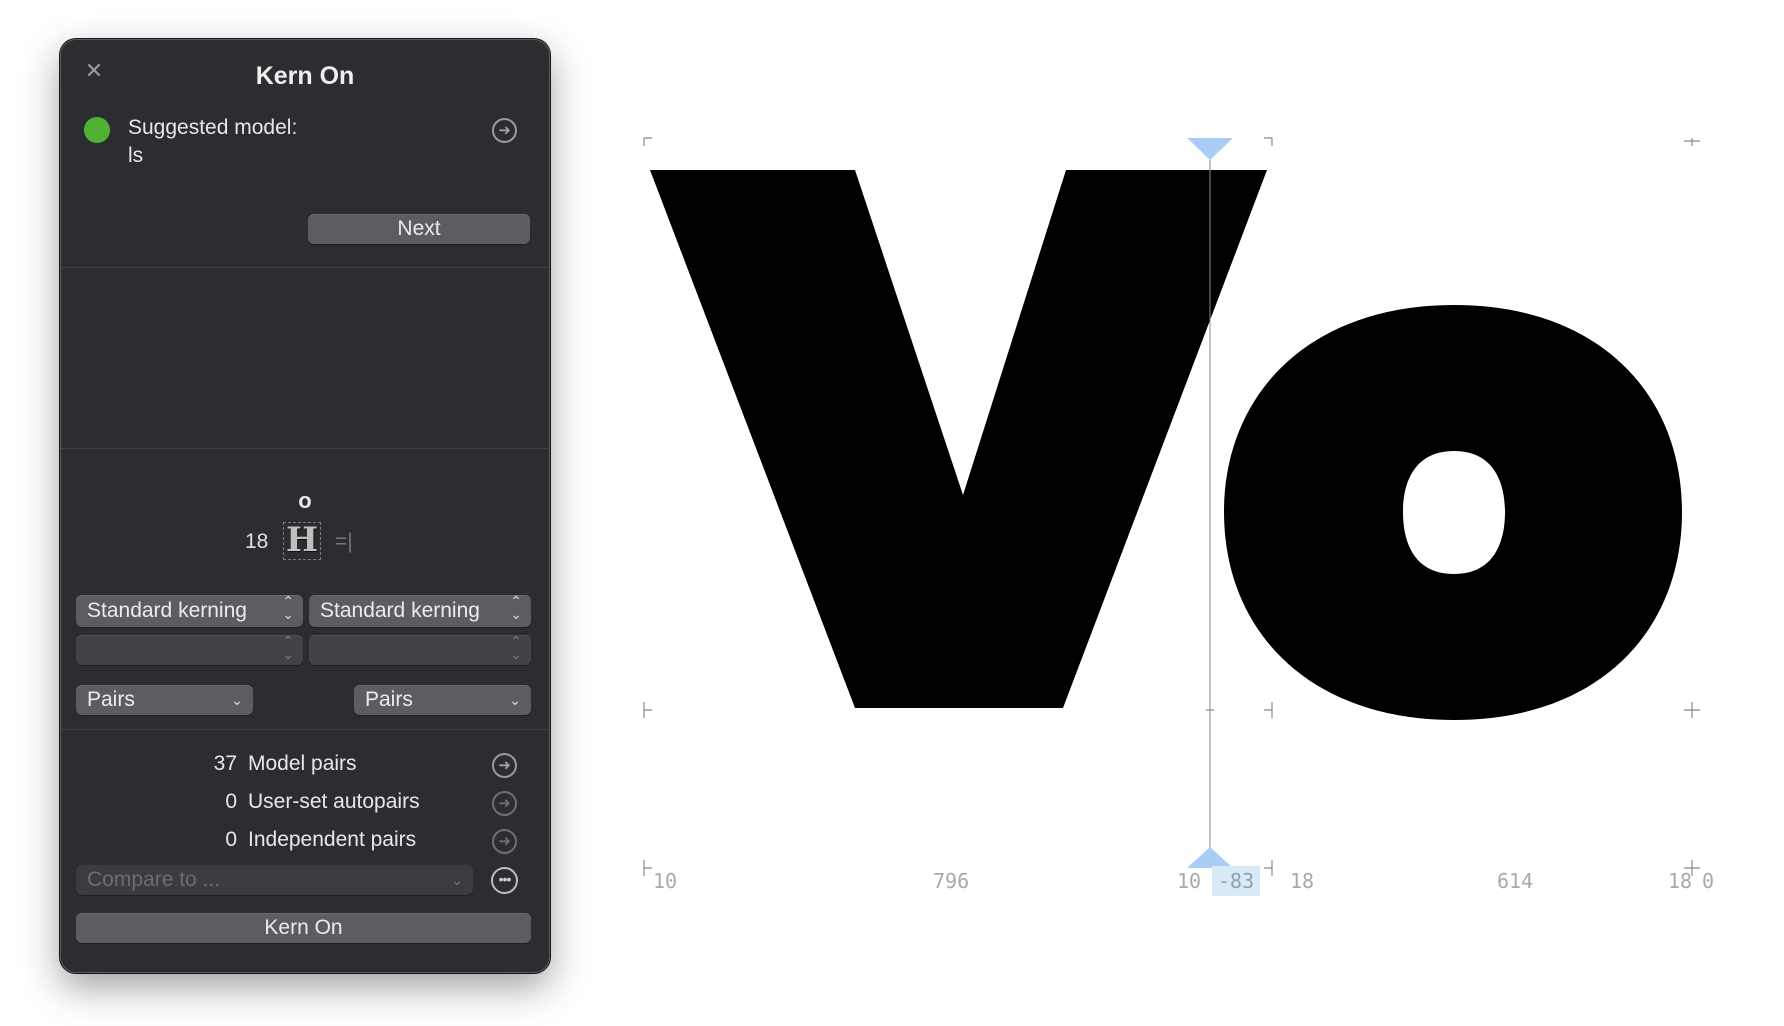 The width and height of the screenshot is (1784, 1026). Describe the element at coordinates (389, 699) in the screenshot. I see `pairs-dropdown-right-value: Pairs` at that location.